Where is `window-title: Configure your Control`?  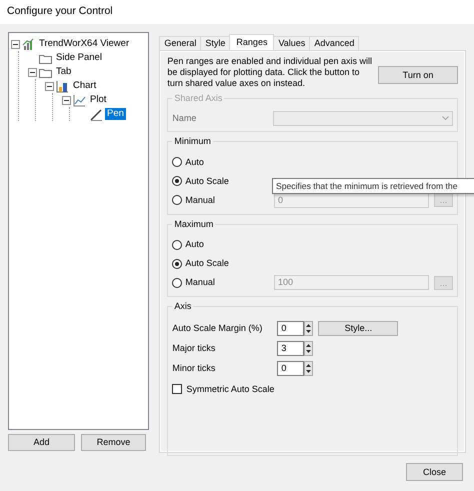 window-title: Configure your Control is located at coordinates (237, 12).